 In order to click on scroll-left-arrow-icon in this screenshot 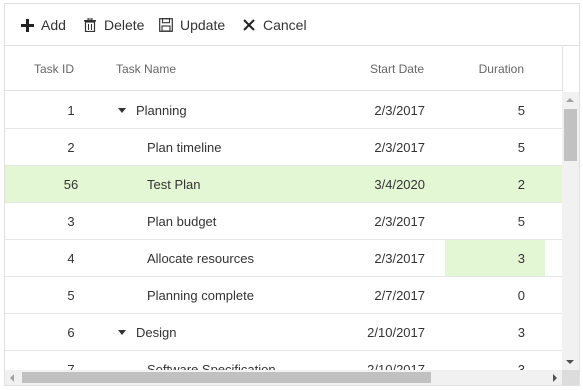, I will do `click(12, 378)`.